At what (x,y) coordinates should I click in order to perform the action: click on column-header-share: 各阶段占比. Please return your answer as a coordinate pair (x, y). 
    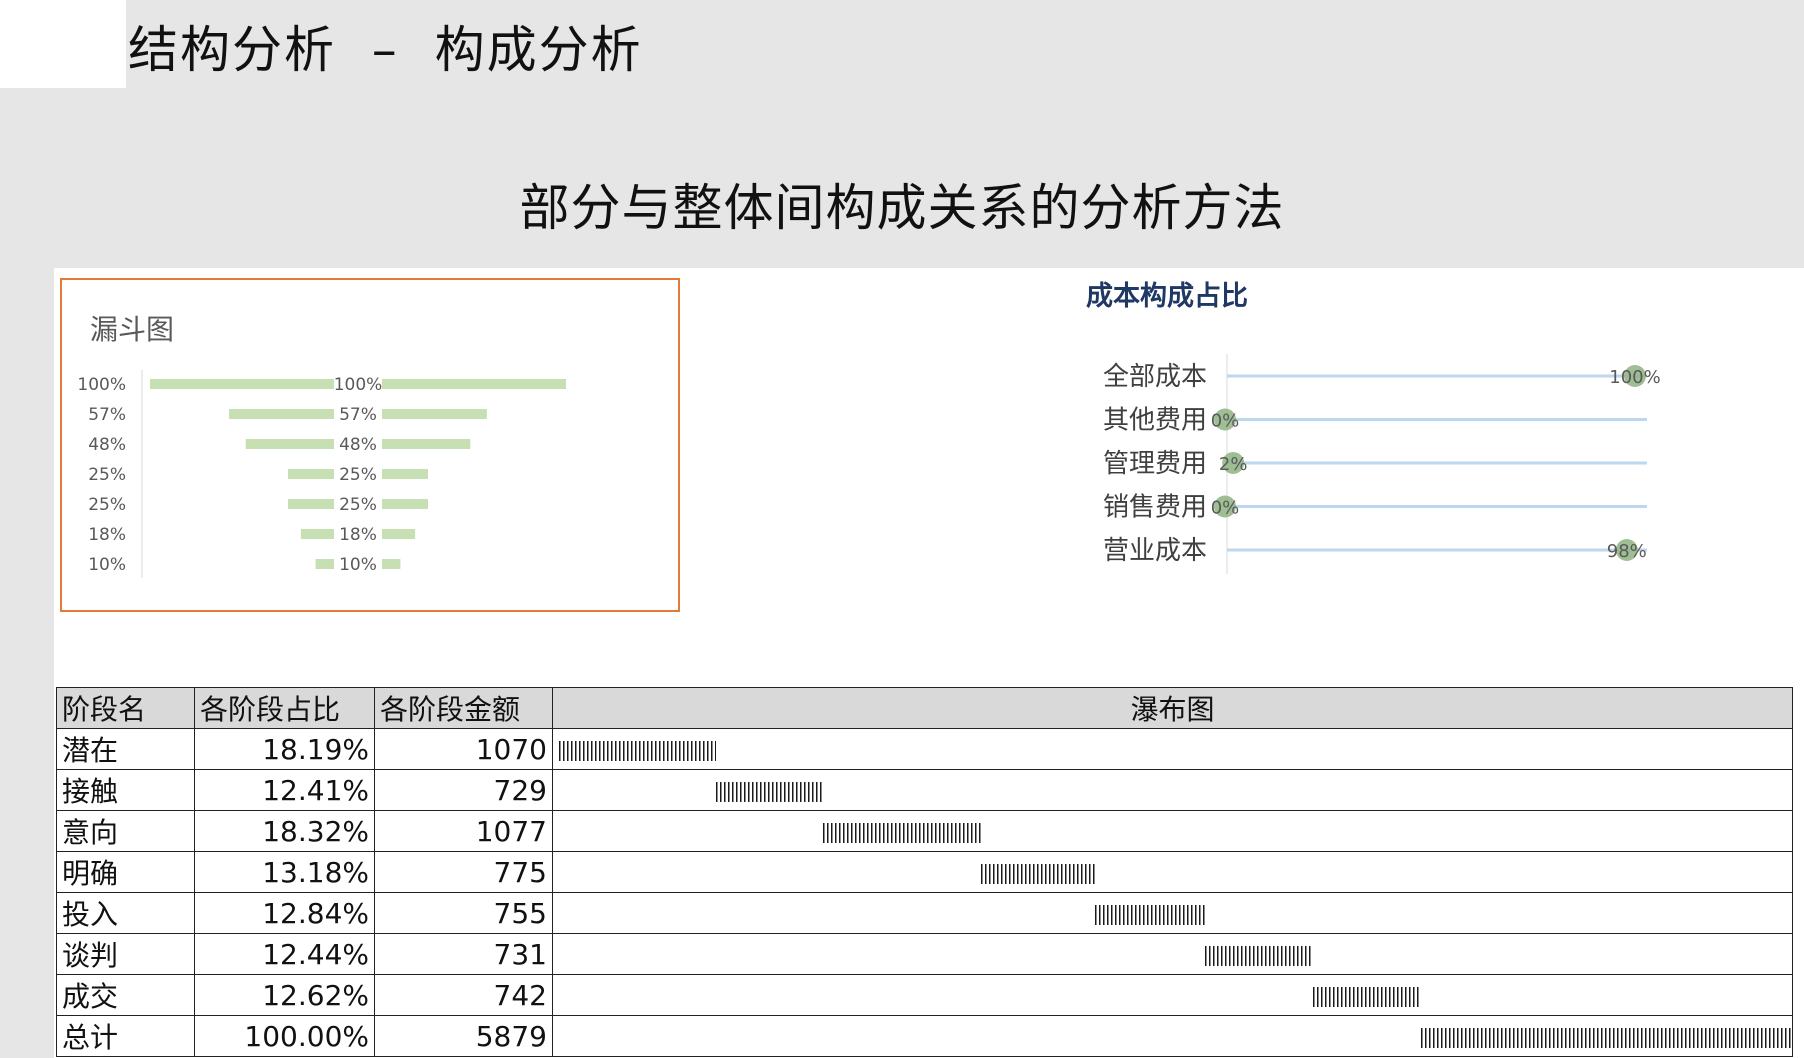
    Looking at the image, I should click on (284, 708).